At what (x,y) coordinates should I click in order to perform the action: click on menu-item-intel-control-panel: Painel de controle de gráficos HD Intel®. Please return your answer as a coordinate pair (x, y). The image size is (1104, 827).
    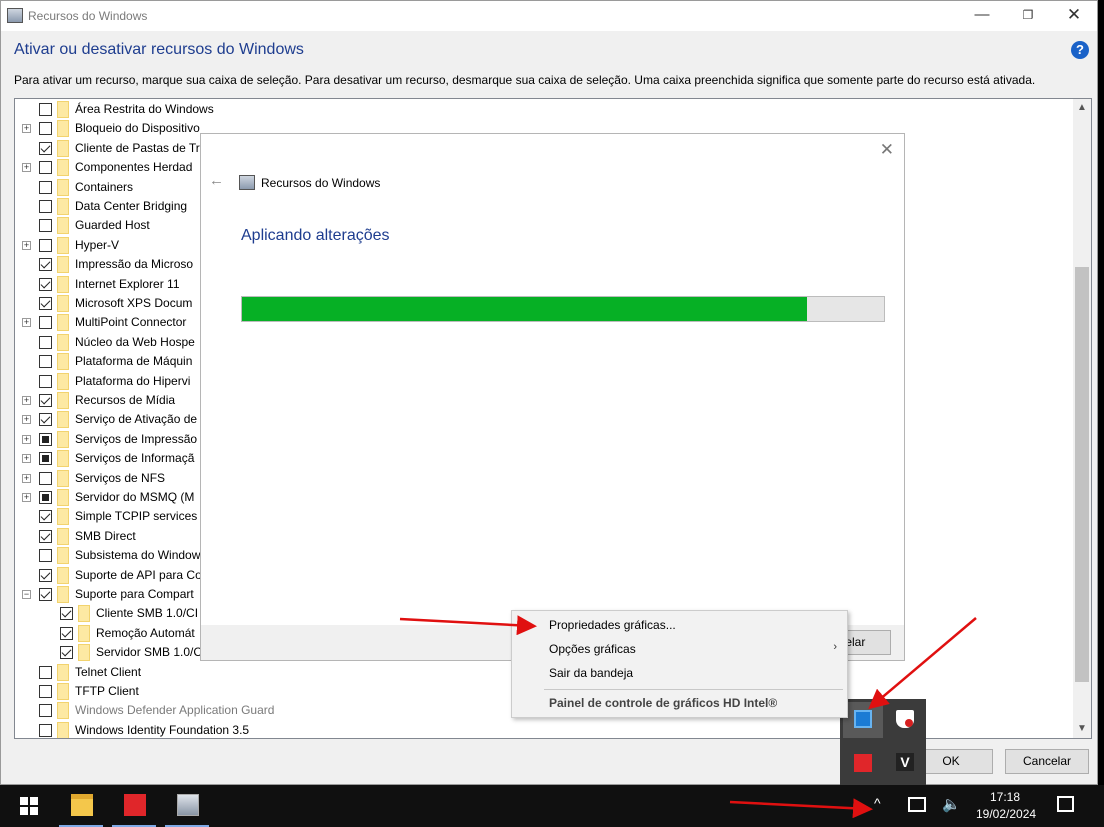
    Looking at the image, I should click on (663, 703).